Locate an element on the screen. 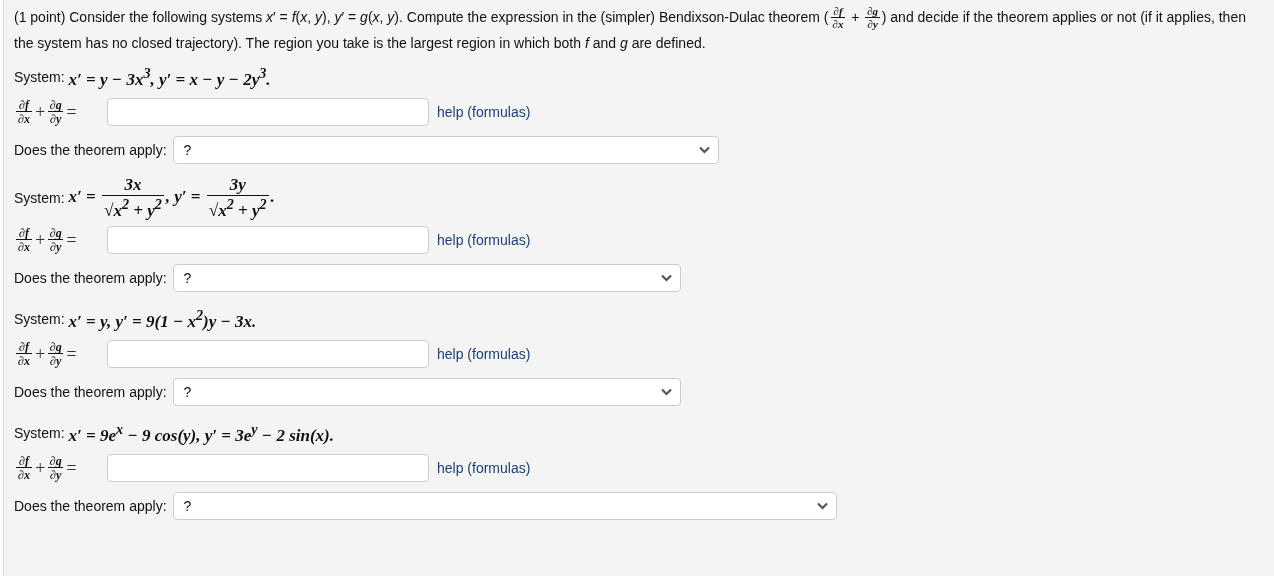 The image size is (1274, 576). system-formula: x′ = 3x √x$^{2}$ + y$^{2}$ , y′ = 3y √x$^{2}$ + y$^{2}$ . is located at coordinates (171, 198).